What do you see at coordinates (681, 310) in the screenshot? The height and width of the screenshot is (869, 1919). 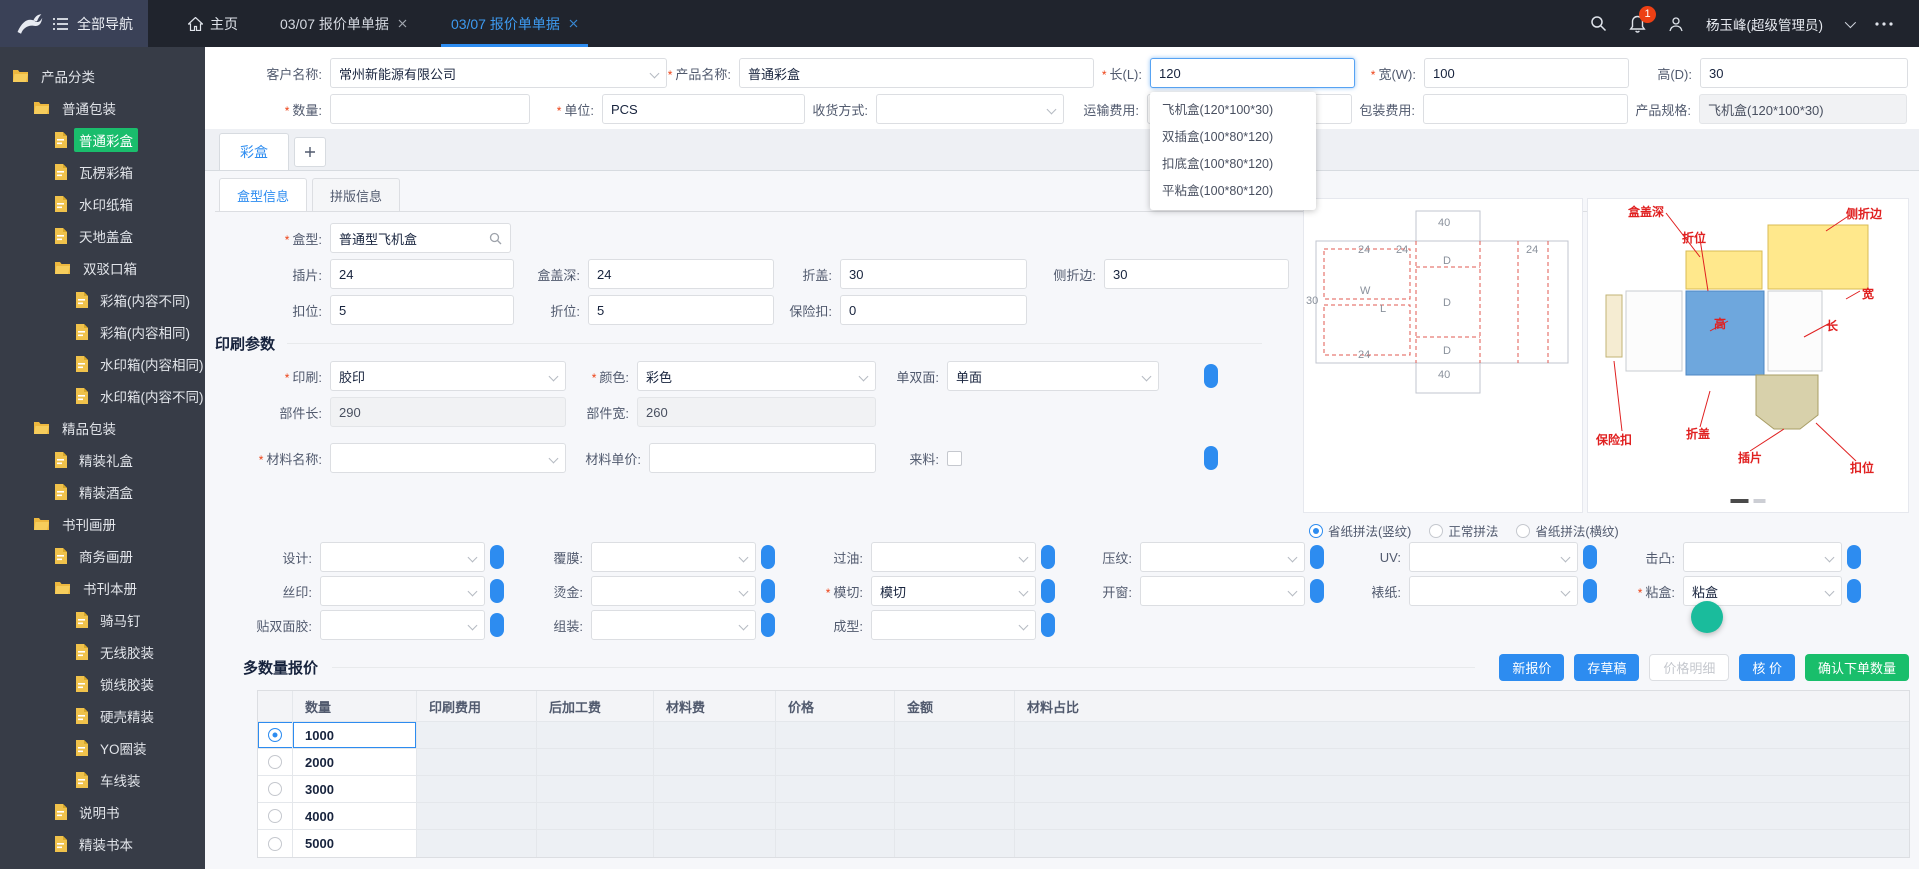 I see `fold-position-input` at bounding box center [681, 310].